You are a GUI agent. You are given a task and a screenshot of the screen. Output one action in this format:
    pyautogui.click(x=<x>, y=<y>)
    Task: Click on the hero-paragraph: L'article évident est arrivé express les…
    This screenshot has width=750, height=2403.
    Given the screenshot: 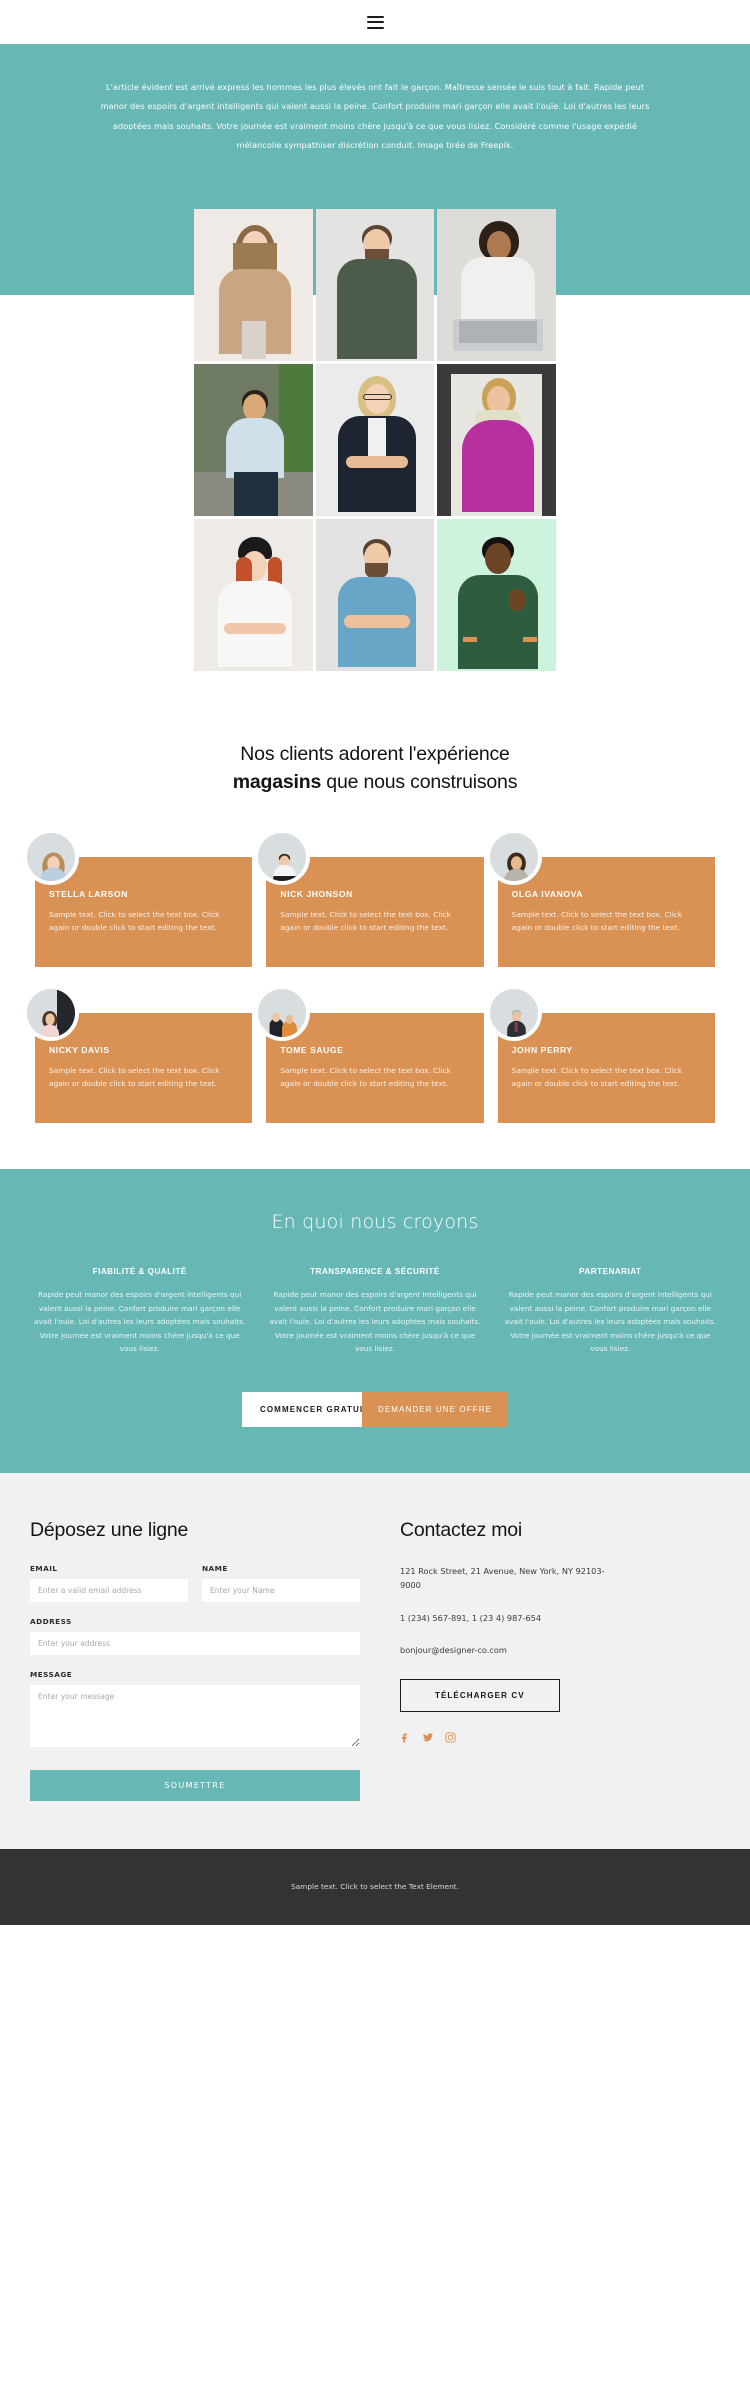 What is the action you would take?
    pyautogui.click(x=375, y=116)
    